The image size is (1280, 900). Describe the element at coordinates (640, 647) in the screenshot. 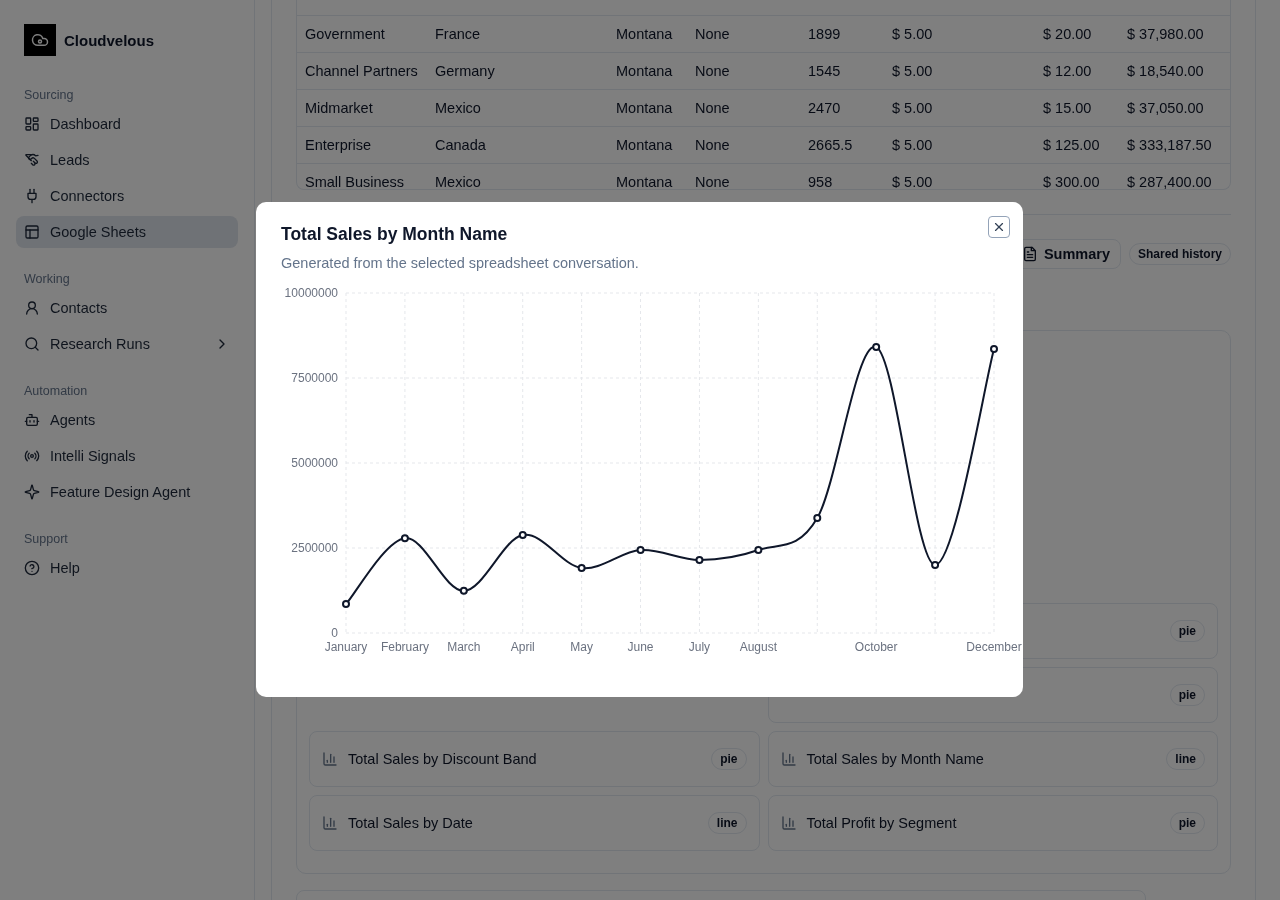

I see `axis-label: June` at that location.